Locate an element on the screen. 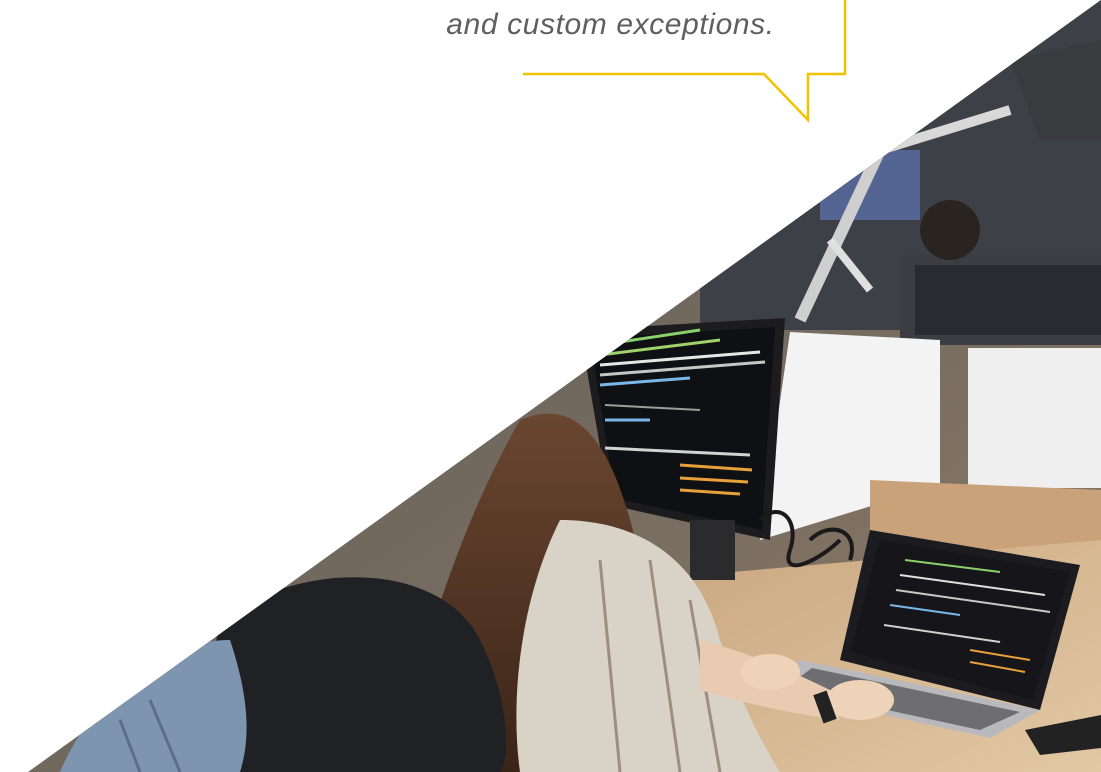  quote-text: and custom exceptions. is located at coordinates (610, 24).